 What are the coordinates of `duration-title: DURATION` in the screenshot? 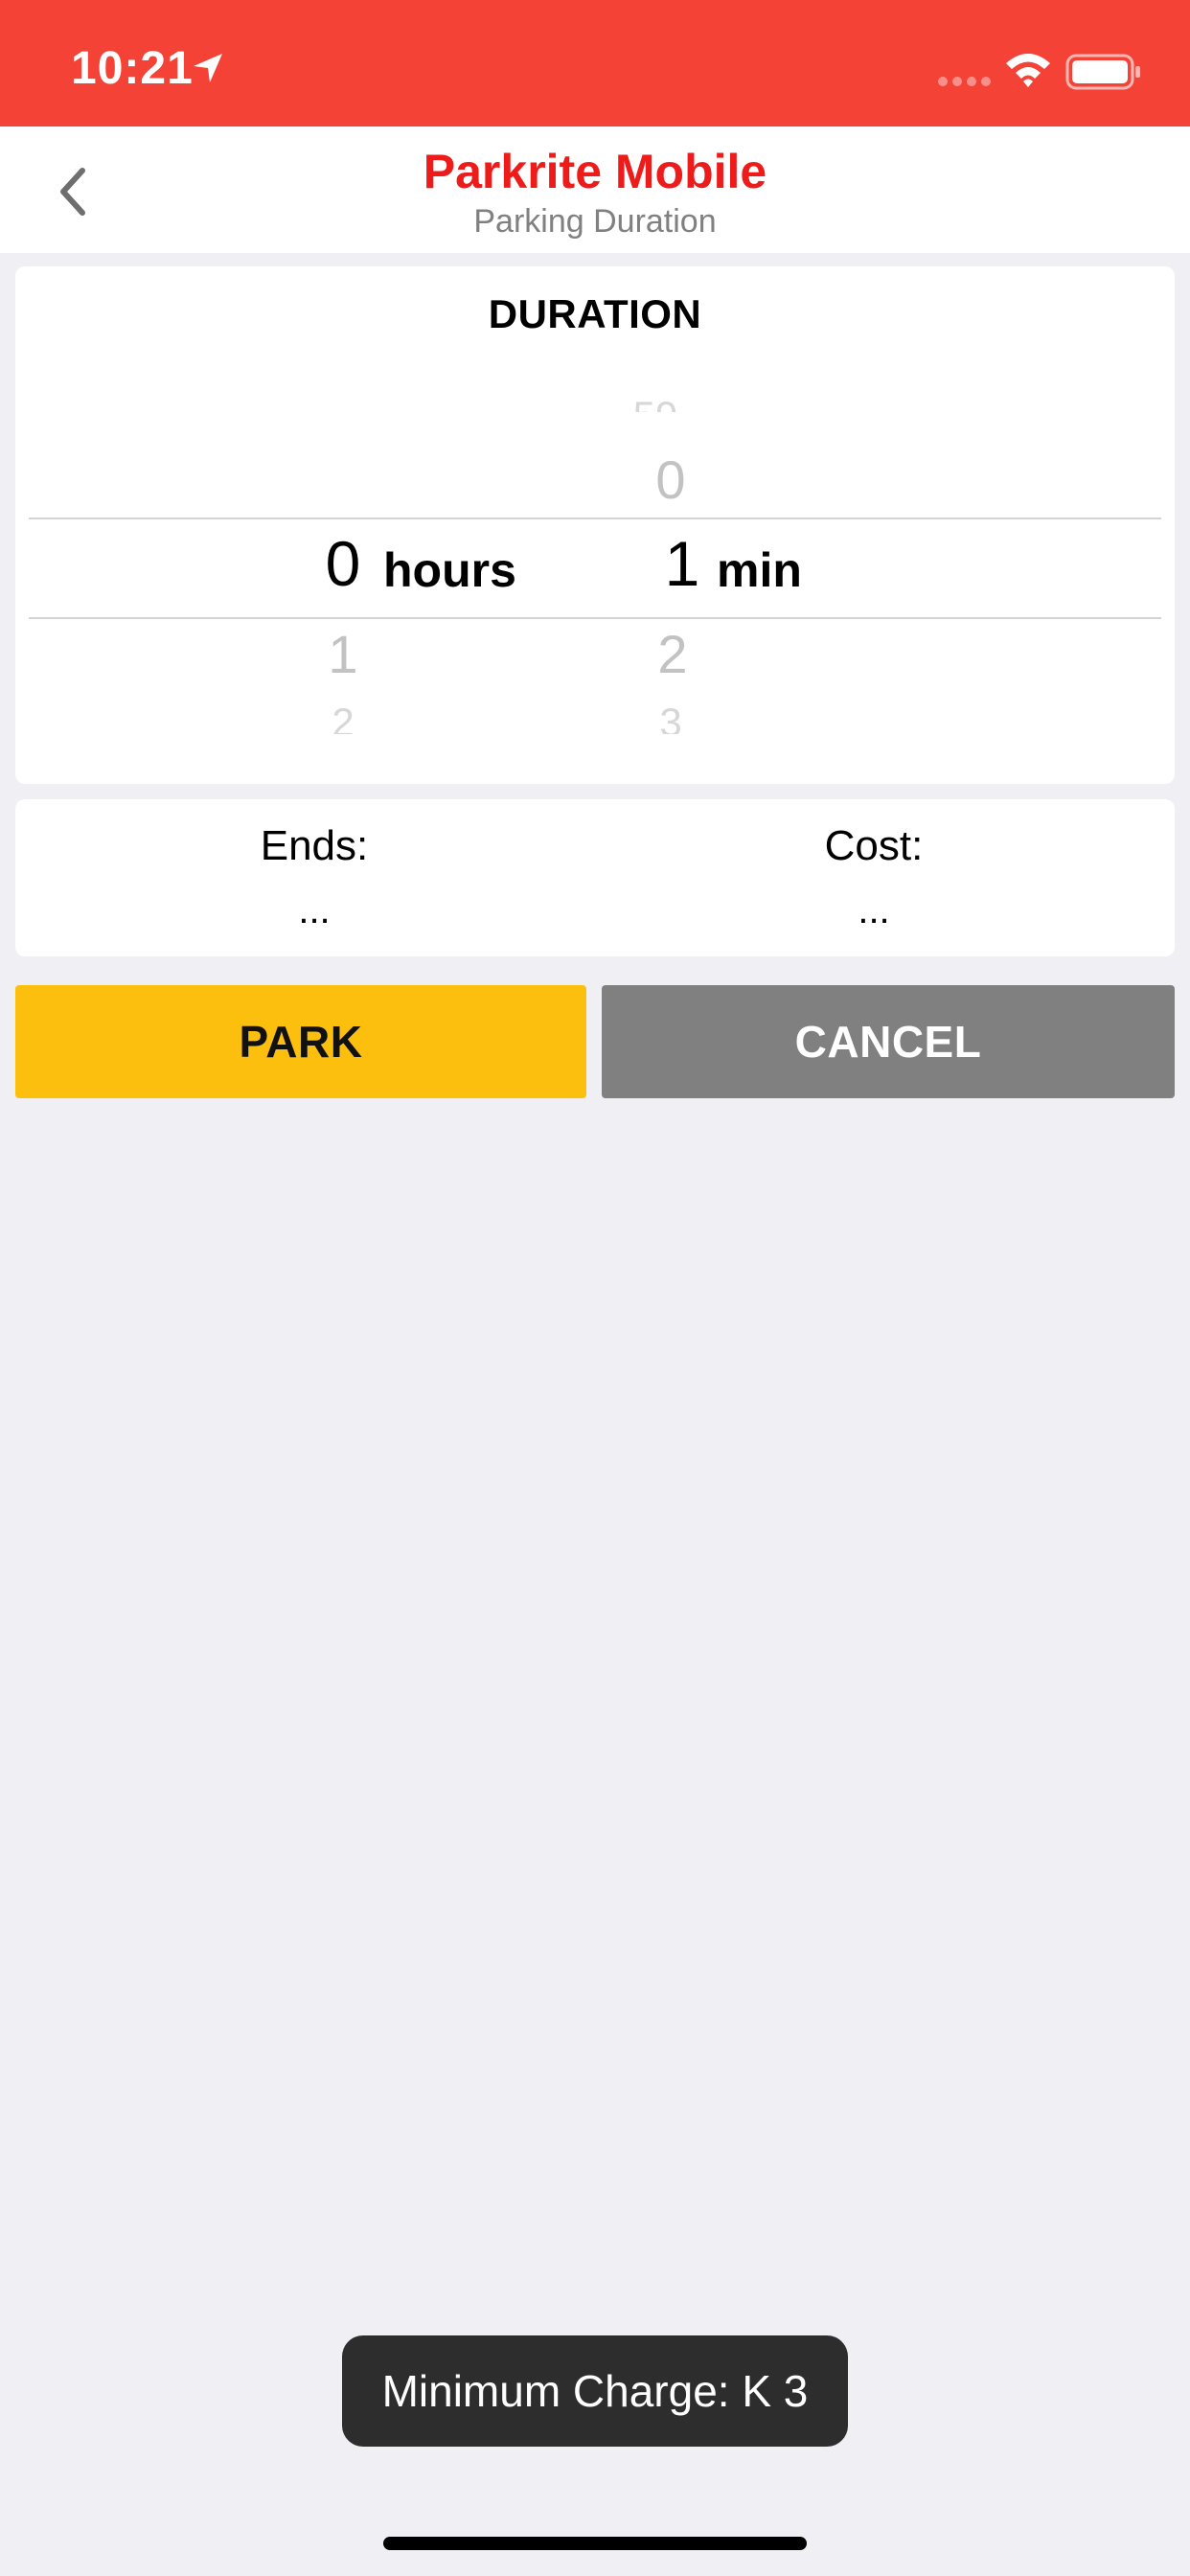 It's located at (595, 313).